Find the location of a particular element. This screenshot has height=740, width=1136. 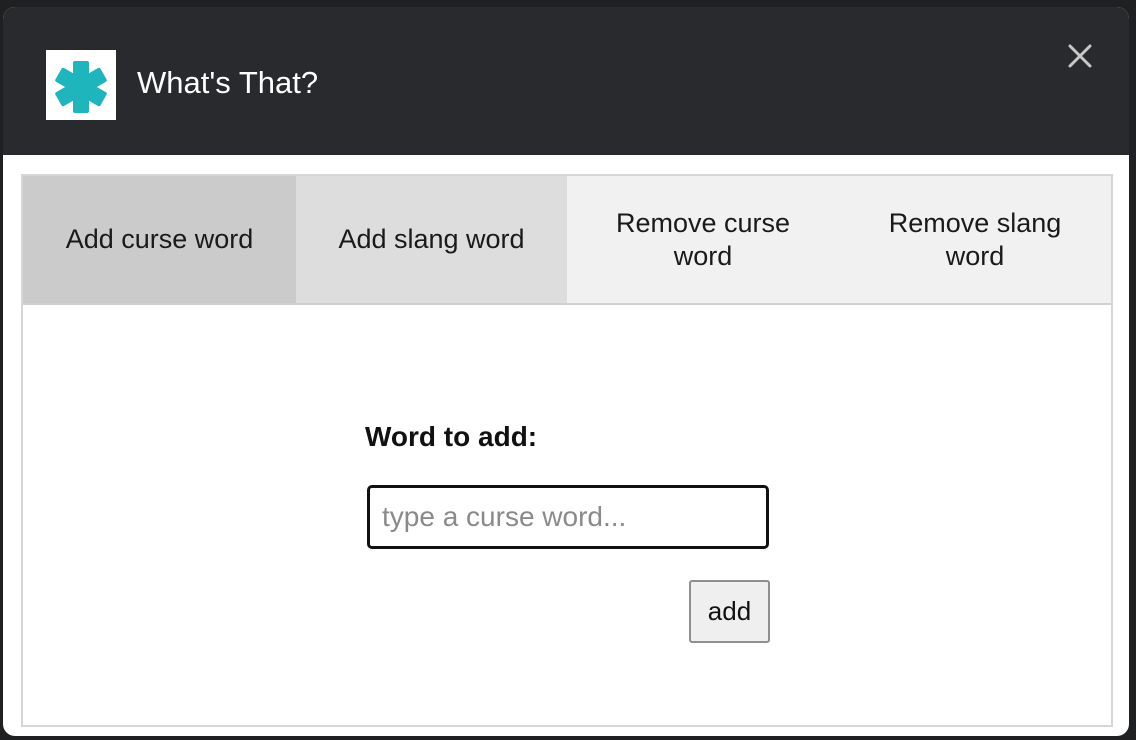

tab-remove-slang-word: Remove slang word is located at coordinates (975, 239).